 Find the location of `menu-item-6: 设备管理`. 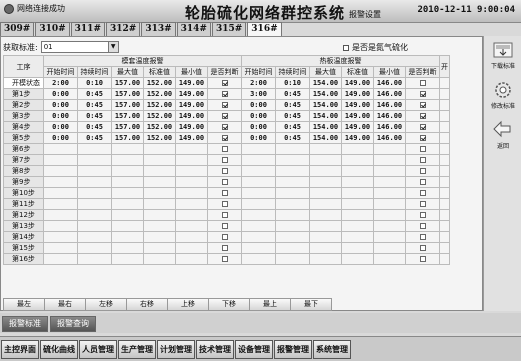

menu-item-6: 设备管理 is located at coordinates (254, 349).